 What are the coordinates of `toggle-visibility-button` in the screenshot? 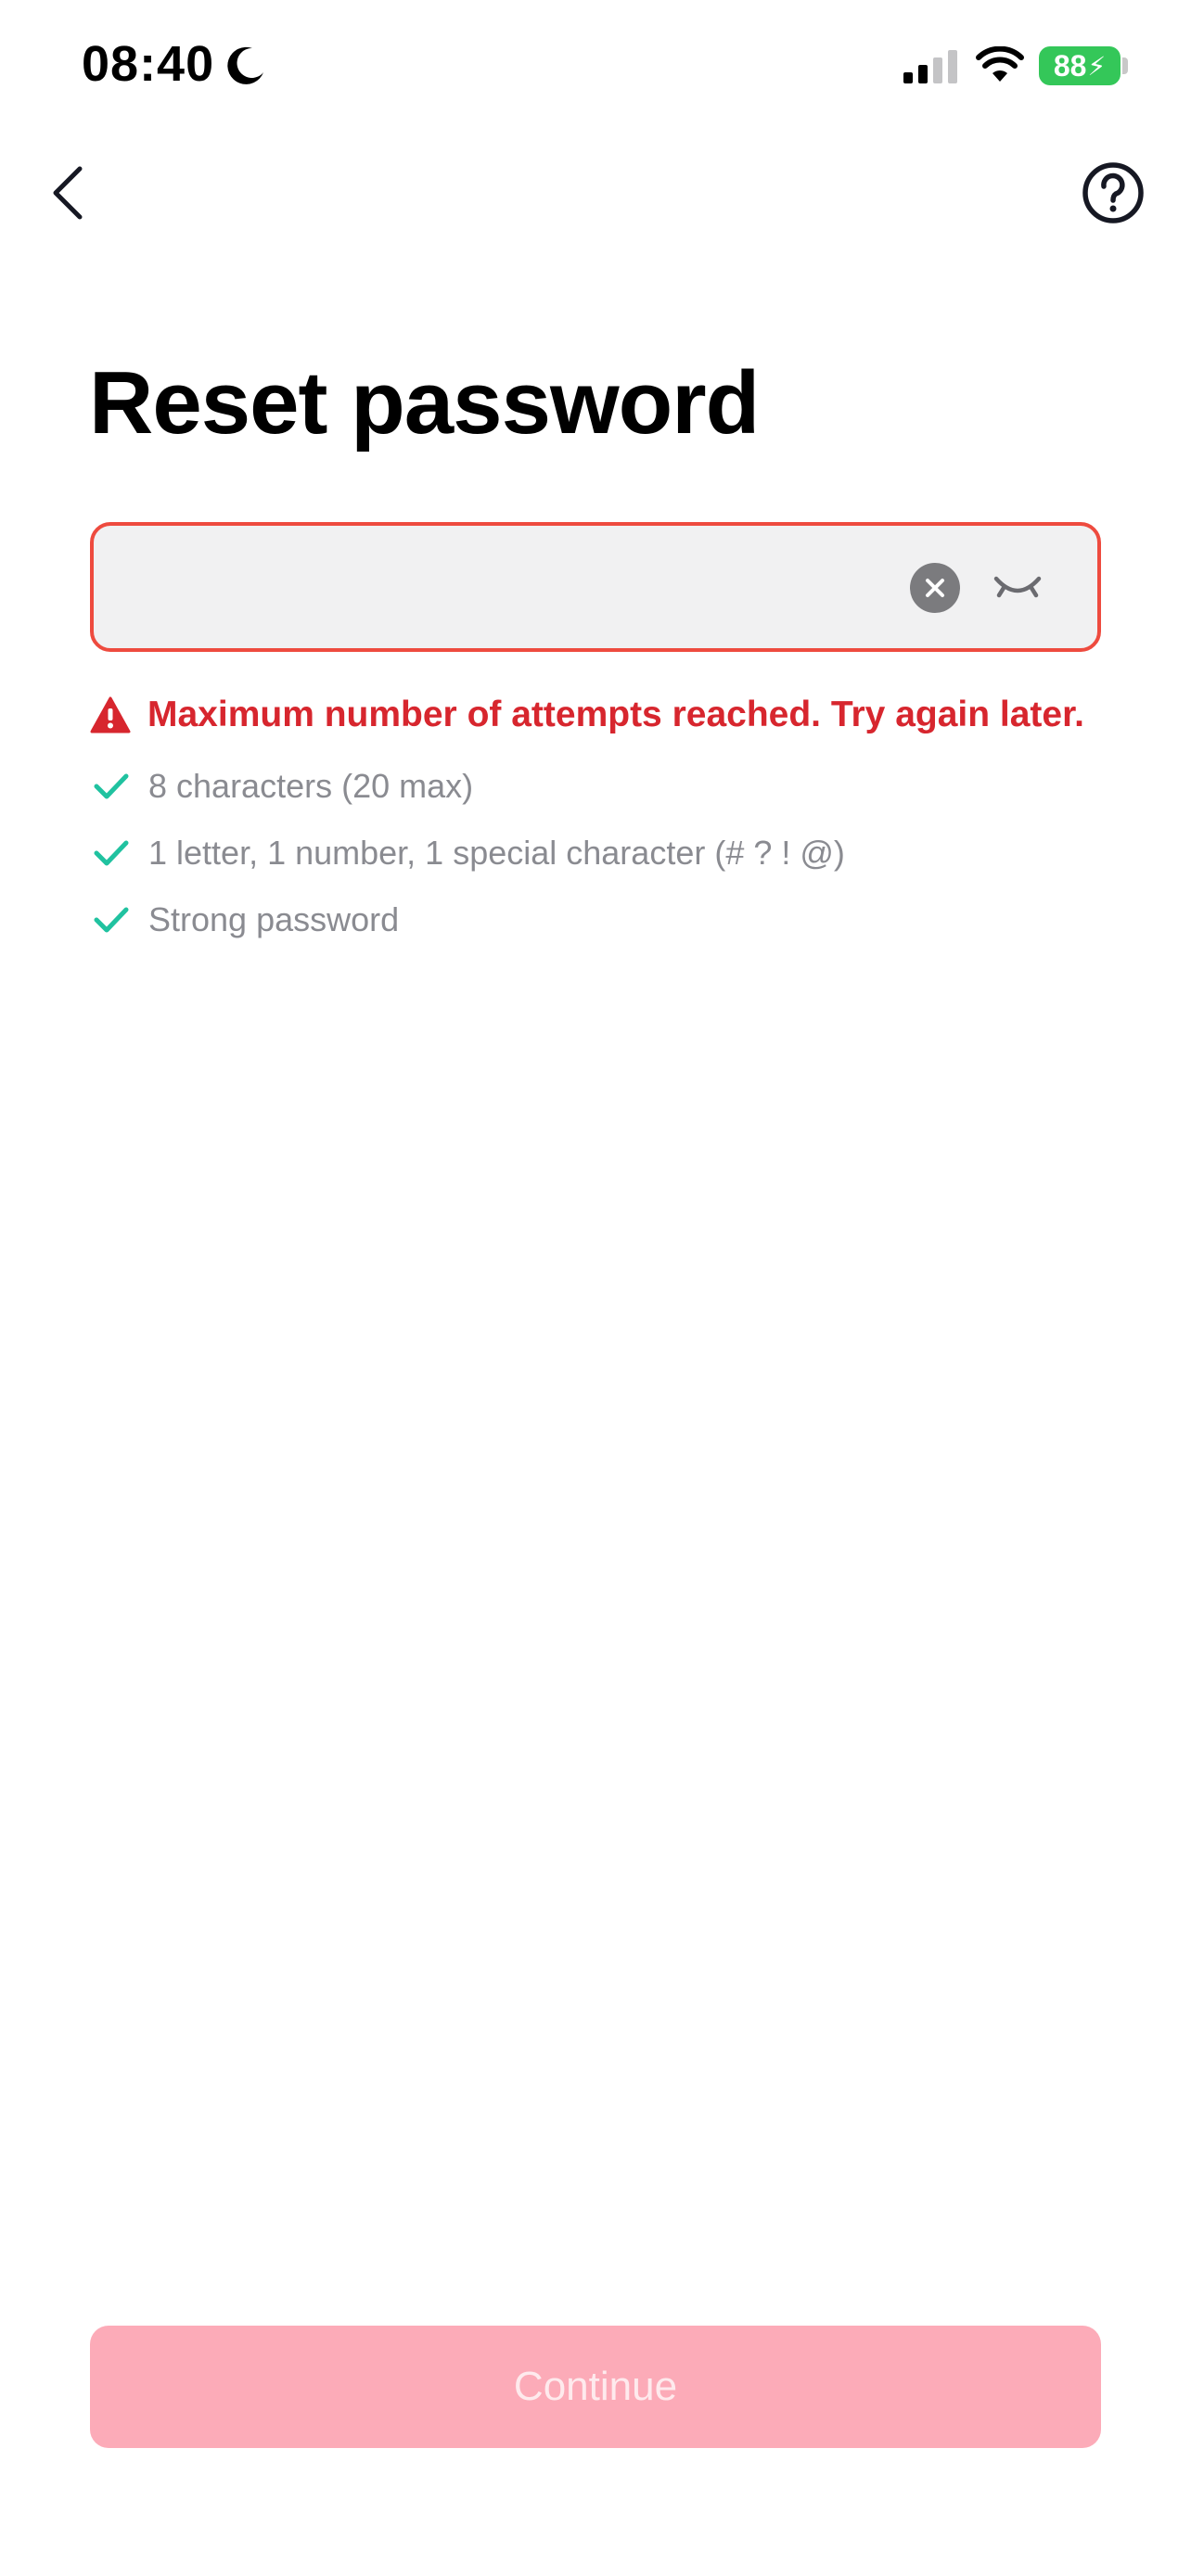 It's located at (1018, 588).